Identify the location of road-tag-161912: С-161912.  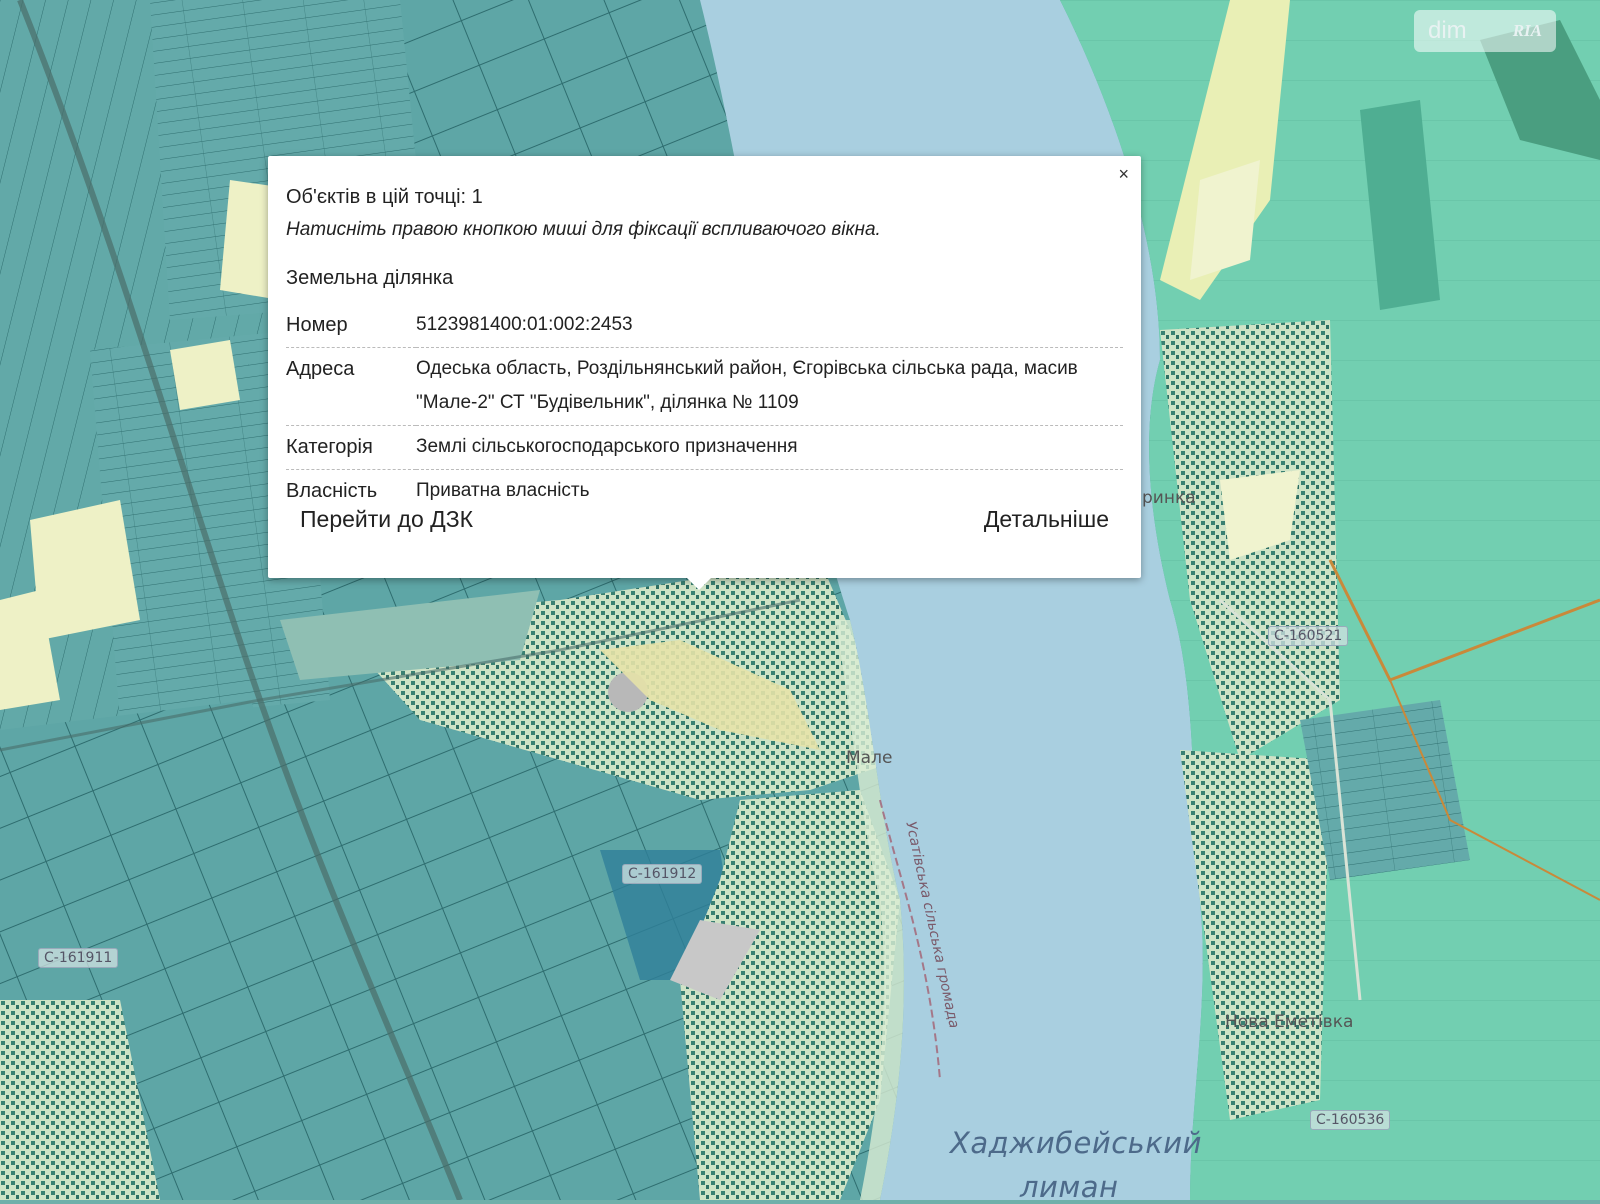
(662, 874).